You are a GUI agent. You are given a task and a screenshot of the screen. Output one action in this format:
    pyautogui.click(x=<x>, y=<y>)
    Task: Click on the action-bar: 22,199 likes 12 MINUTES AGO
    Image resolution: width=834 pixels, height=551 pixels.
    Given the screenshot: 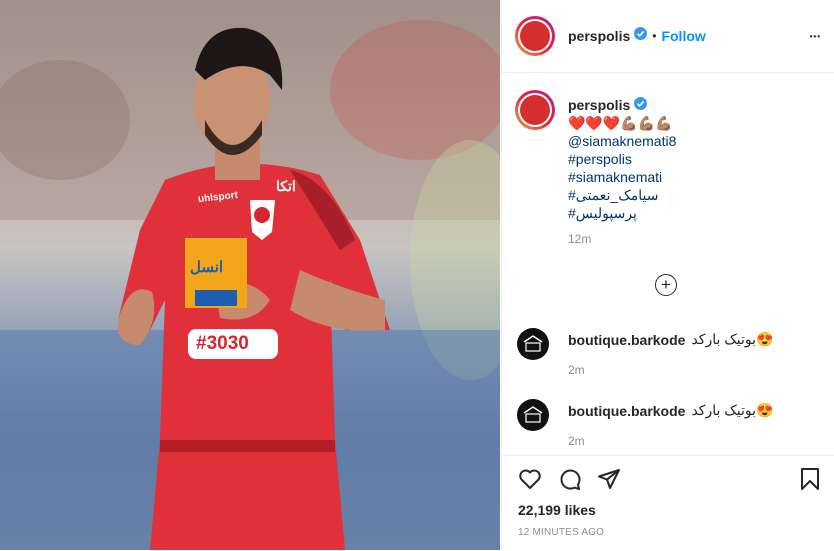 What is the action you would take?
    pyautogui.click(x=668, y=503)
    